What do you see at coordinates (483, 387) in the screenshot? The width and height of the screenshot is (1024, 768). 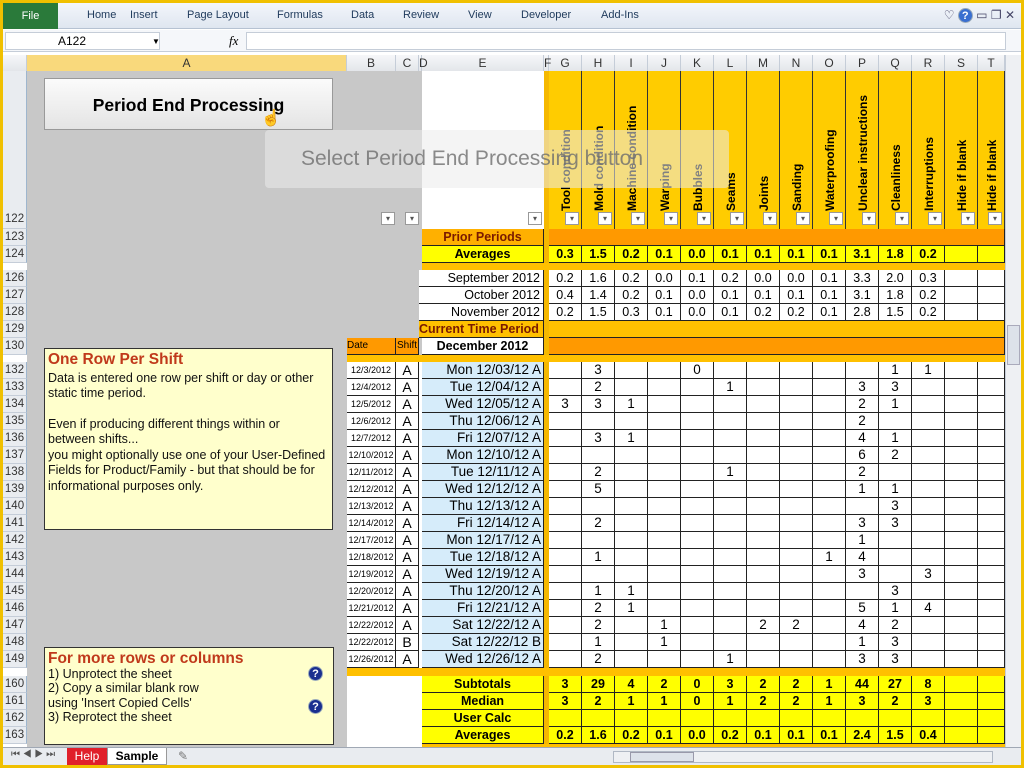 I see `shift-label: Tue 12/04/12 A` at bounding box center [483, 387].